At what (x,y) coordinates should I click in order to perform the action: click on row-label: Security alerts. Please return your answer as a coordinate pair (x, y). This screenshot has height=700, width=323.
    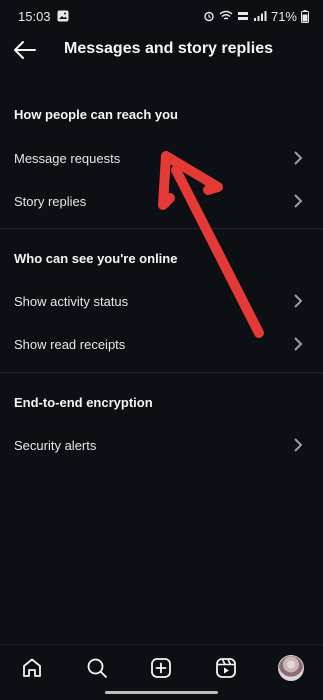
    Looking at the image, I should click on (55, 445).